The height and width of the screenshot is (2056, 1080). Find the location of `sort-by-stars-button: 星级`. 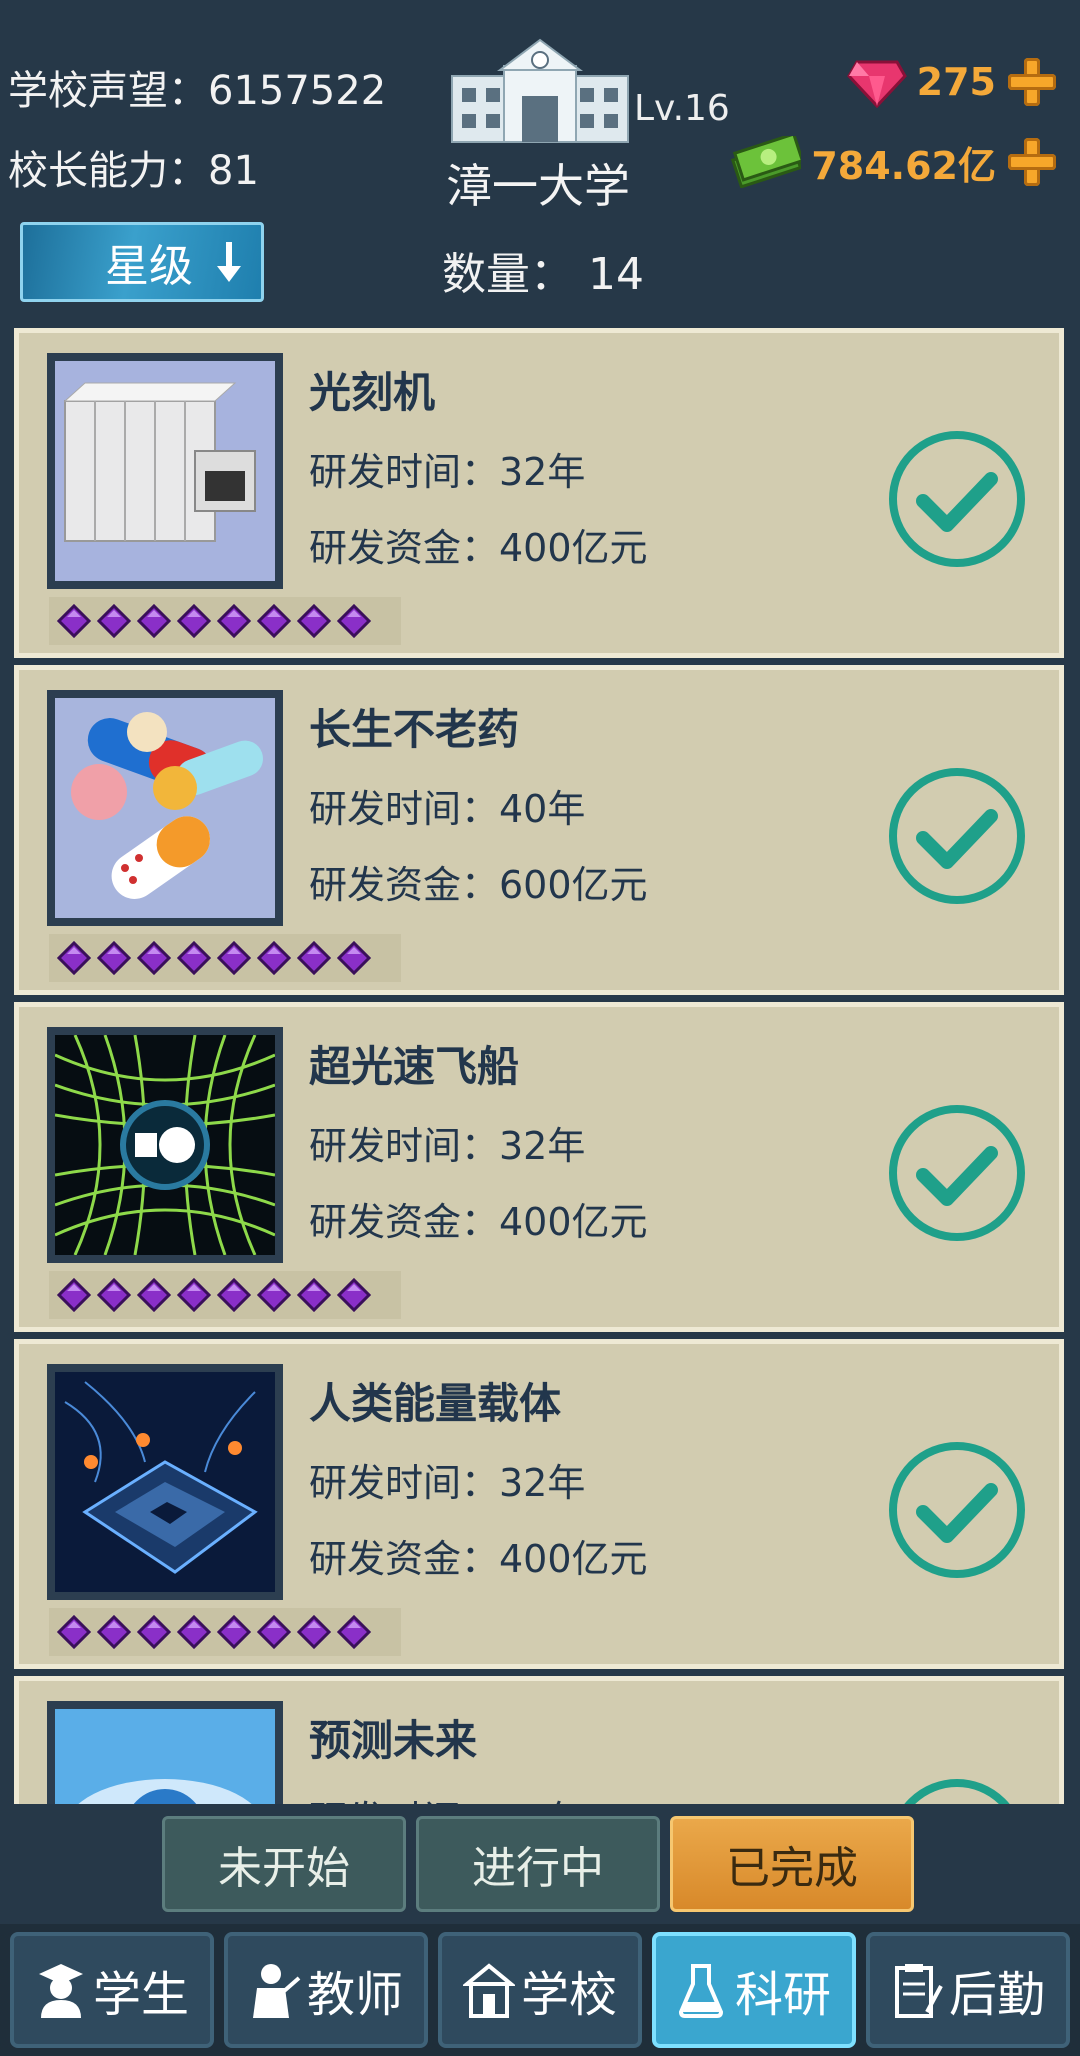

sort-by-stars-button: 星级 is located at coordinates (142, 262).